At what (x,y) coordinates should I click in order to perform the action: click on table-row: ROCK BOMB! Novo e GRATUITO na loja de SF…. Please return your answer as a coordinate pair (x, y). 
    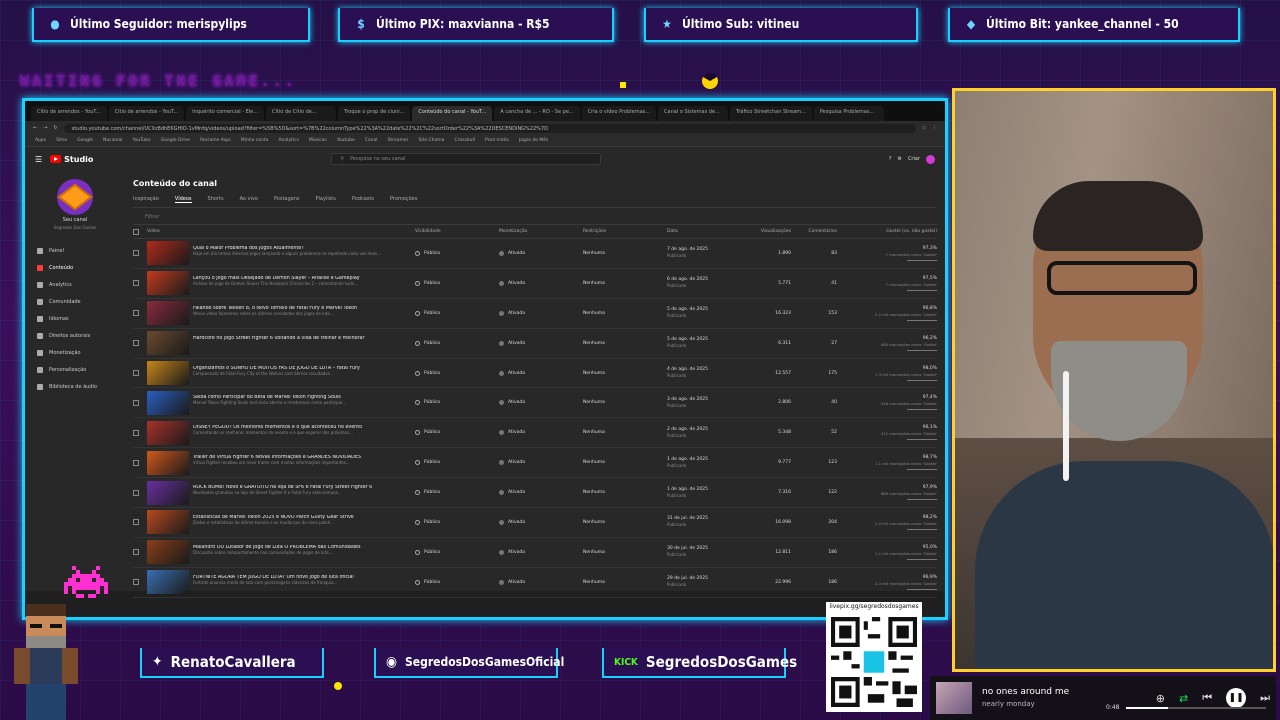
    Looking at the image, I should click on (535, 493).